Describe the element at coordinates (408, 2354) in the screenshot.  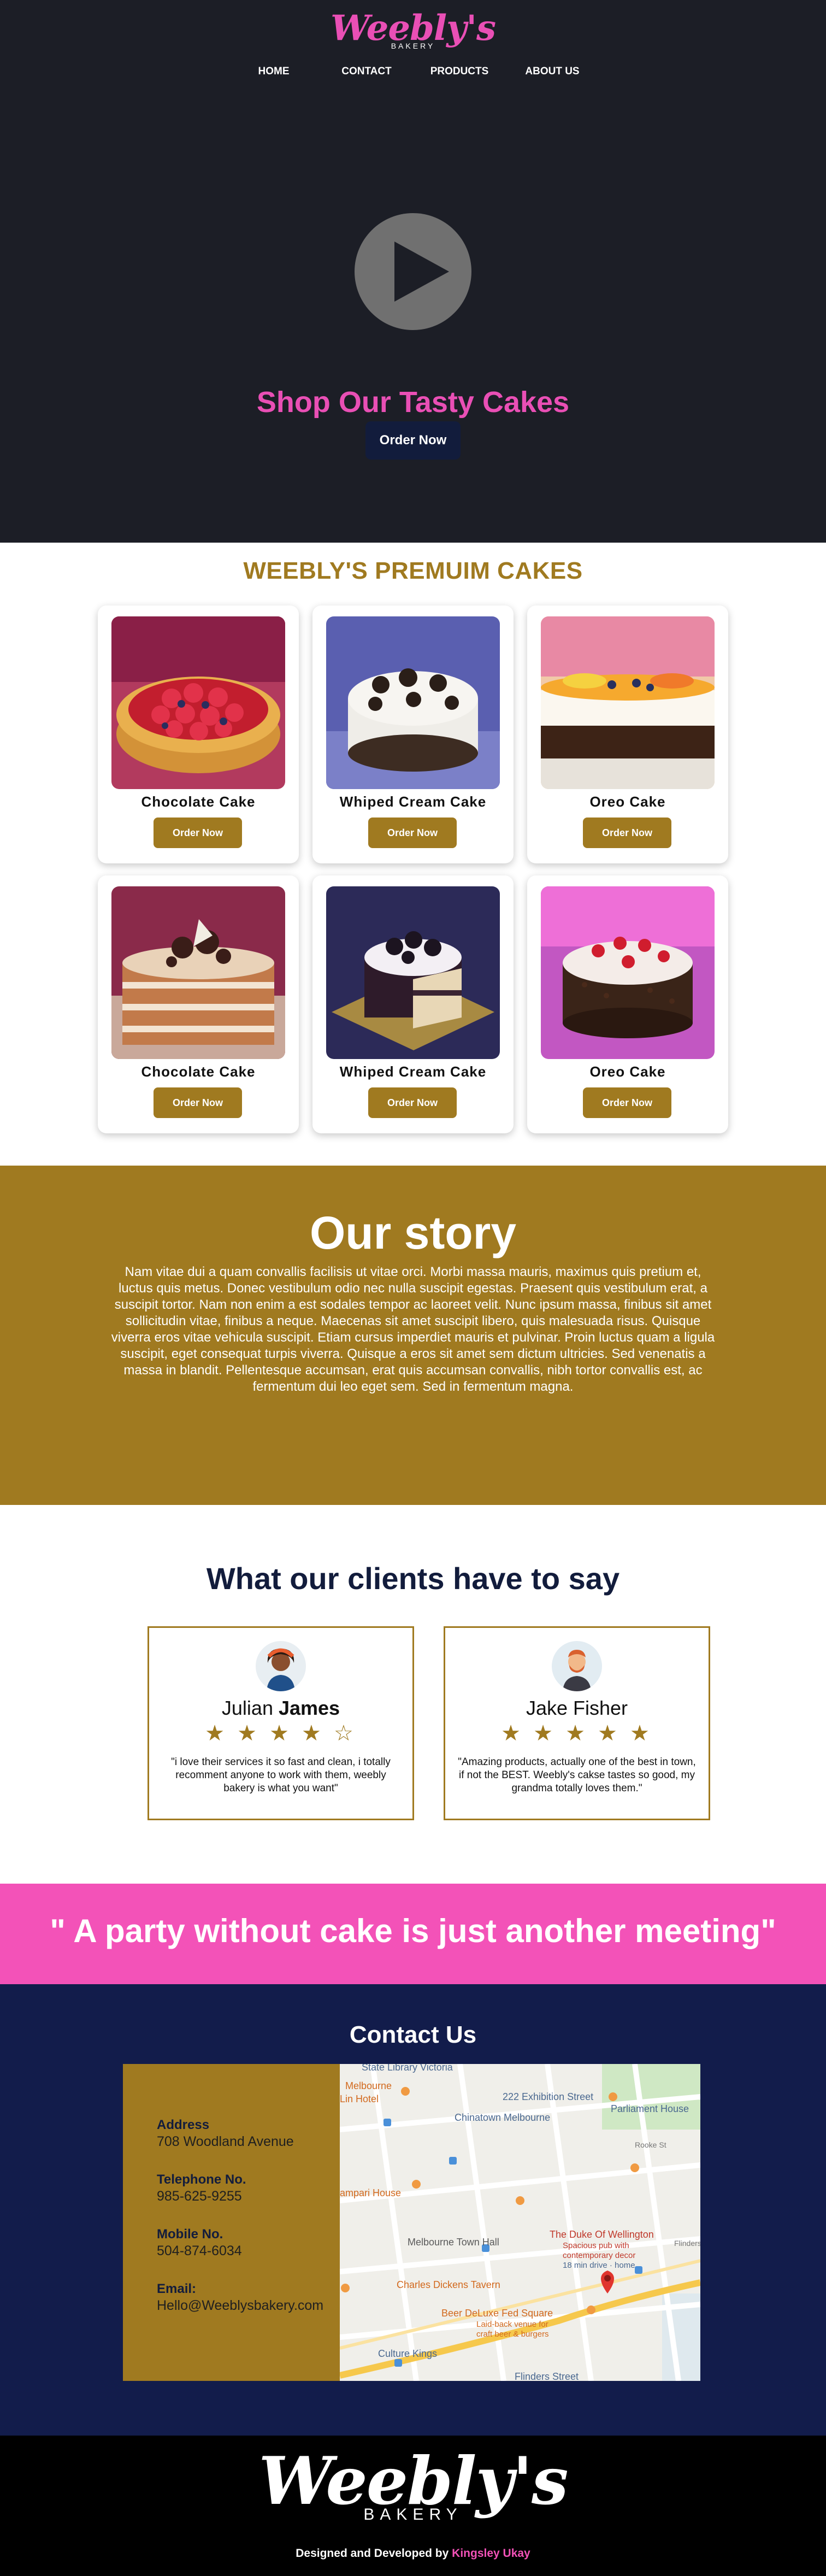
I see `map-label: Culture Kings` at that location.